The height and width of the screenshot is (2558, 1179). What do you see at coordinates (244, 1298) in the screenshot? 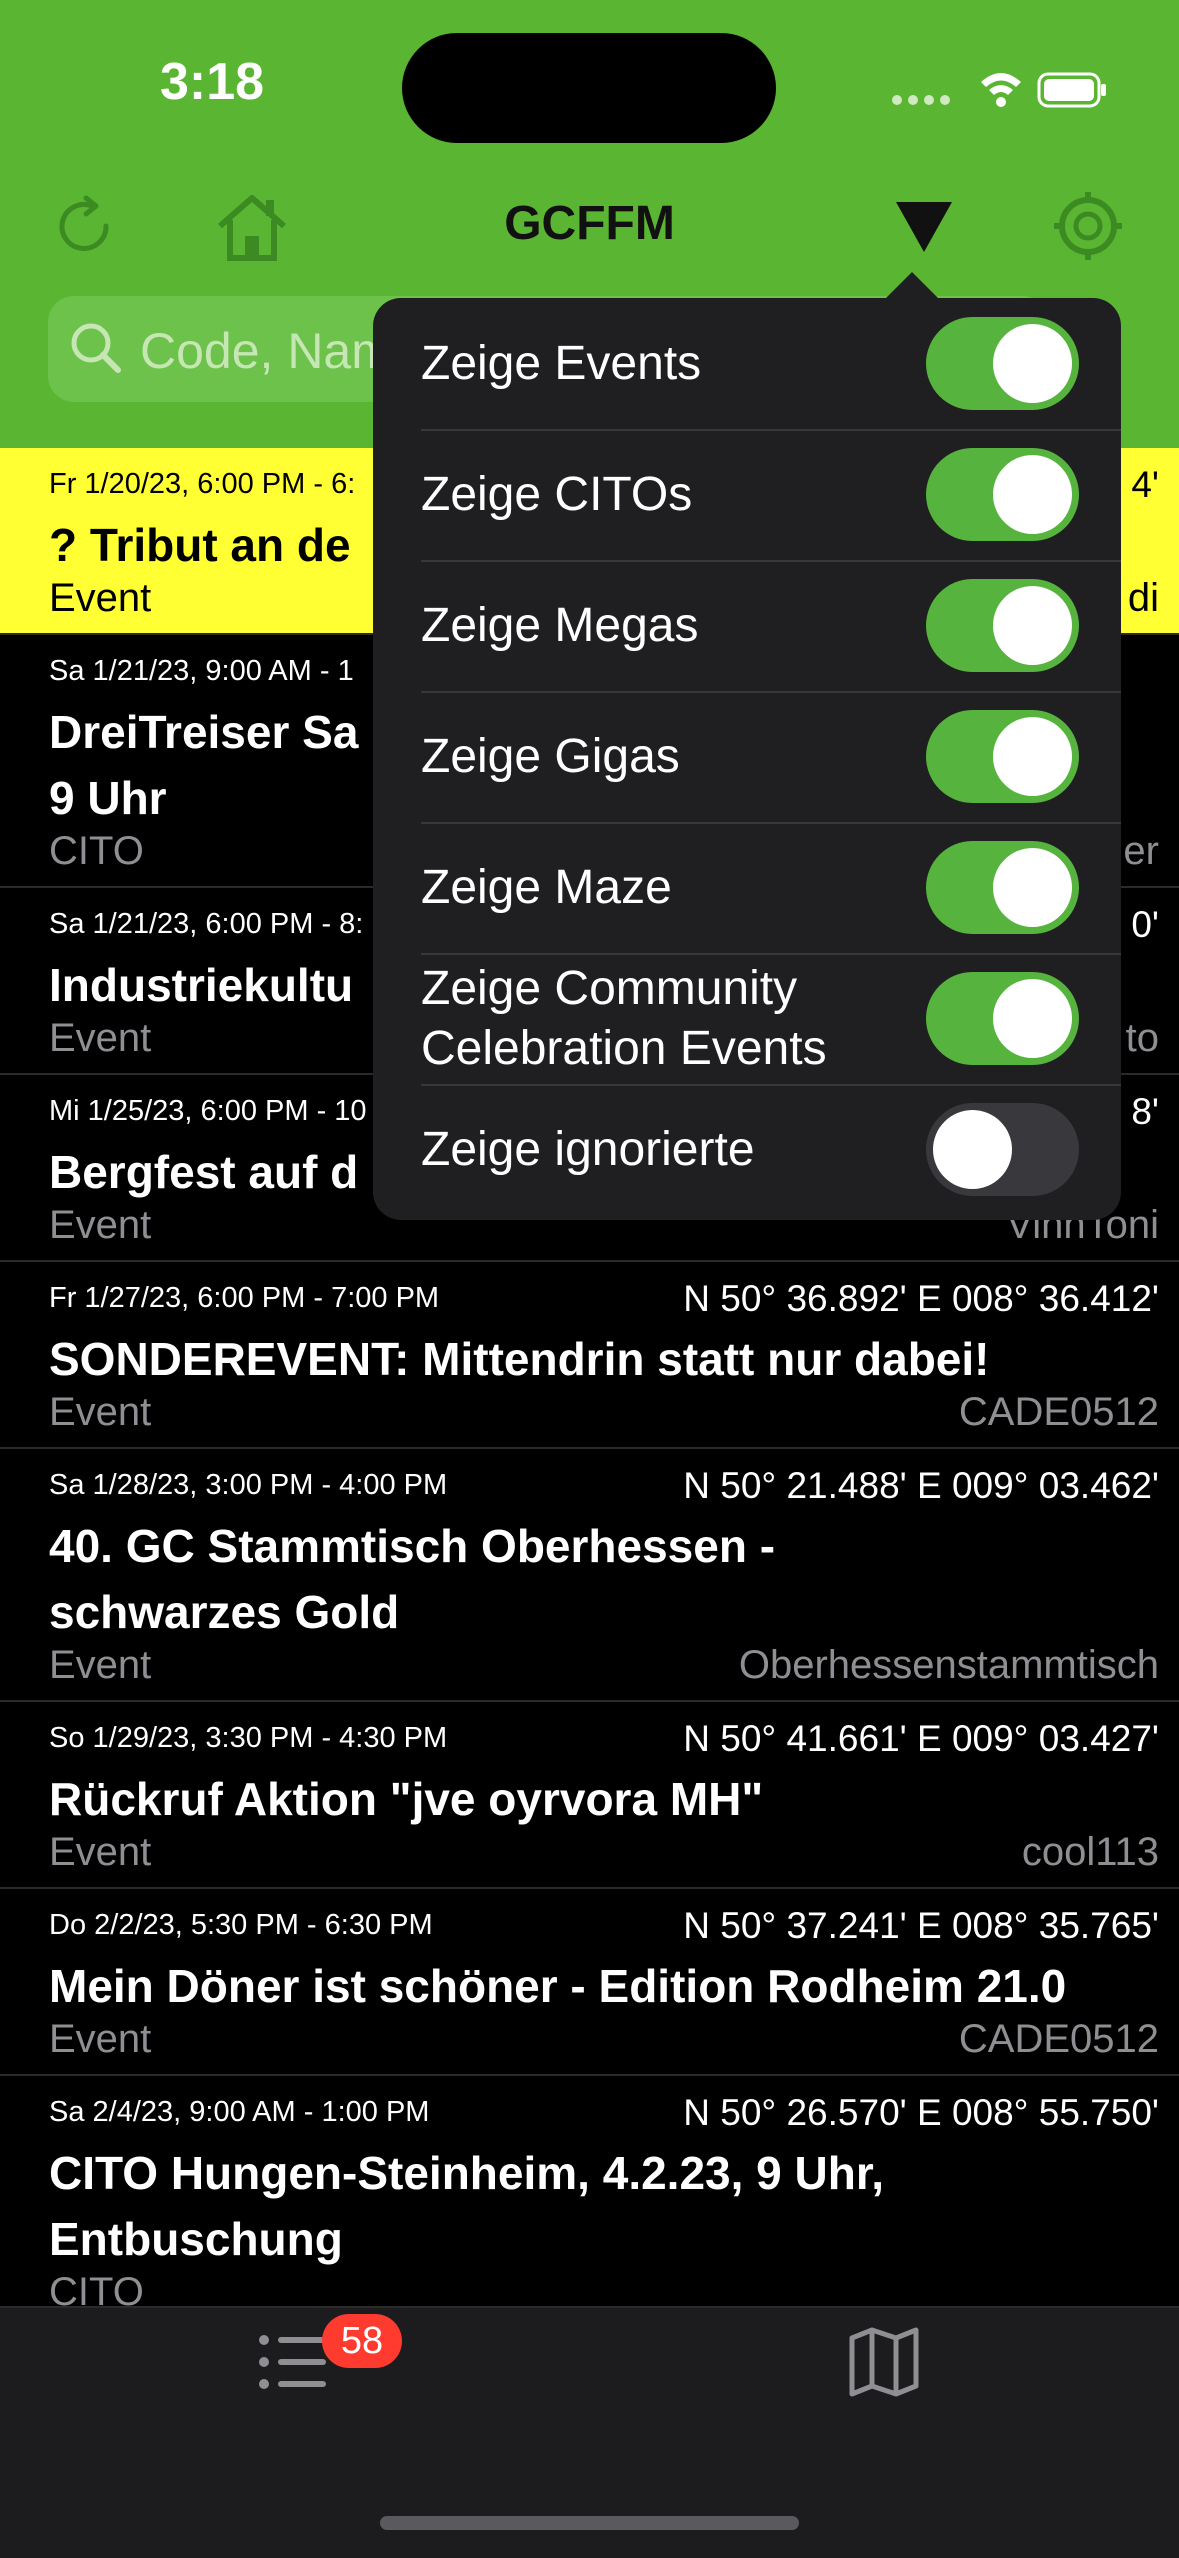
I see `event-date: Fr 1/27/23, 6:00 PM - 7:00 PM` at bounding box center [244, 1298].